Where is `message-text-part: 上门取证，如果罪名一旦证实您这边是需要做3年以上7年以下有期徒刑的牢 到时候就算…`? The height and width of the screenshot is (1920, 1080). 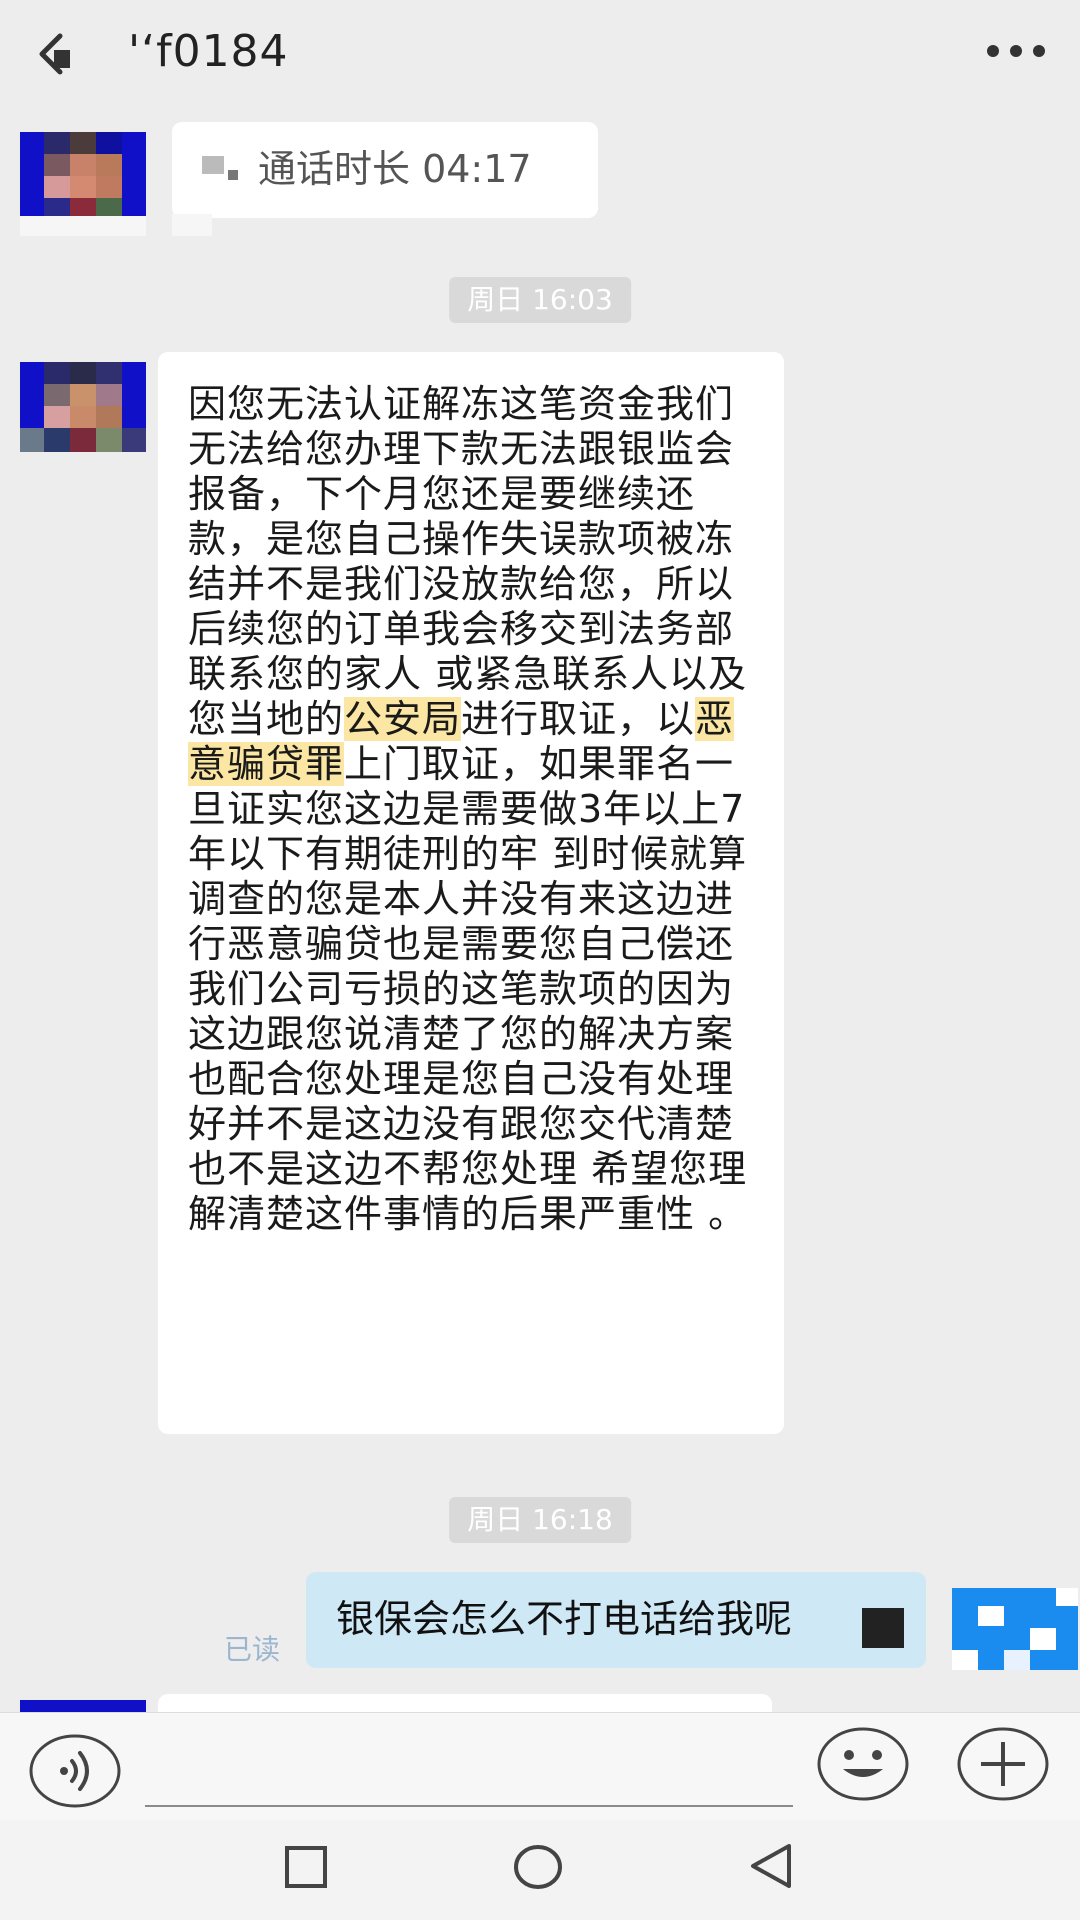 message-text-part: 上门取证，如果罪名一旦证实您这边是需要做3年以上7年以下有期徒刑的牢 到时候就算… is located at coordinates (468, 989).